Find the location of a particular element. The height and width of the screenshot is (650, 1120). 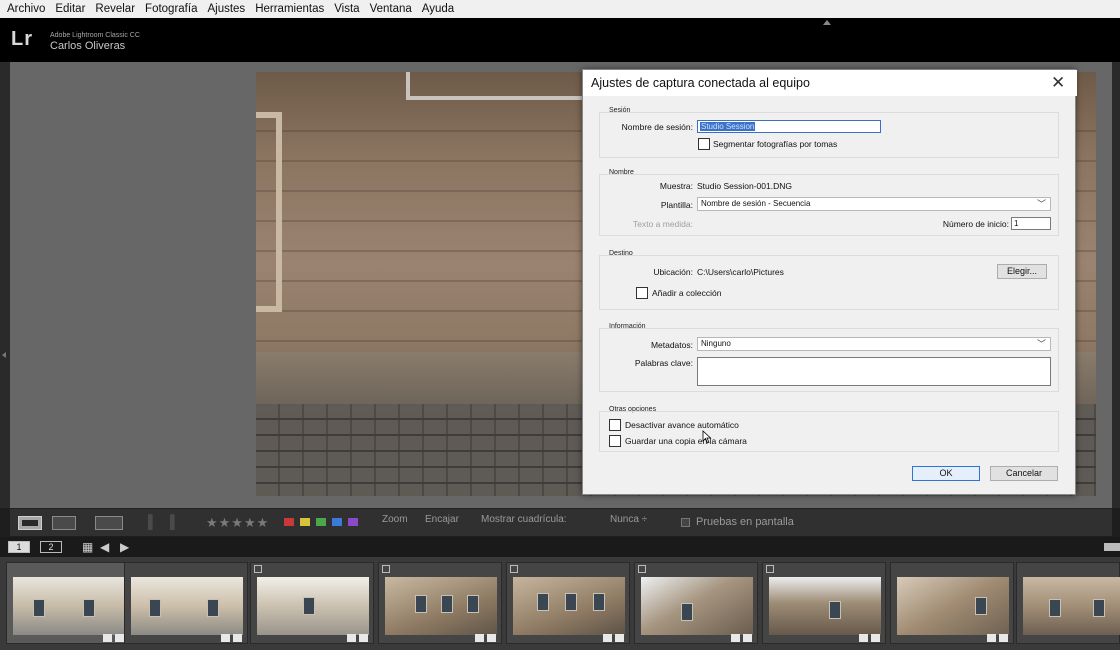

filmstrip-bar: 1 2 ▦ ◀ ▶ is located at coordinates (560, 547).